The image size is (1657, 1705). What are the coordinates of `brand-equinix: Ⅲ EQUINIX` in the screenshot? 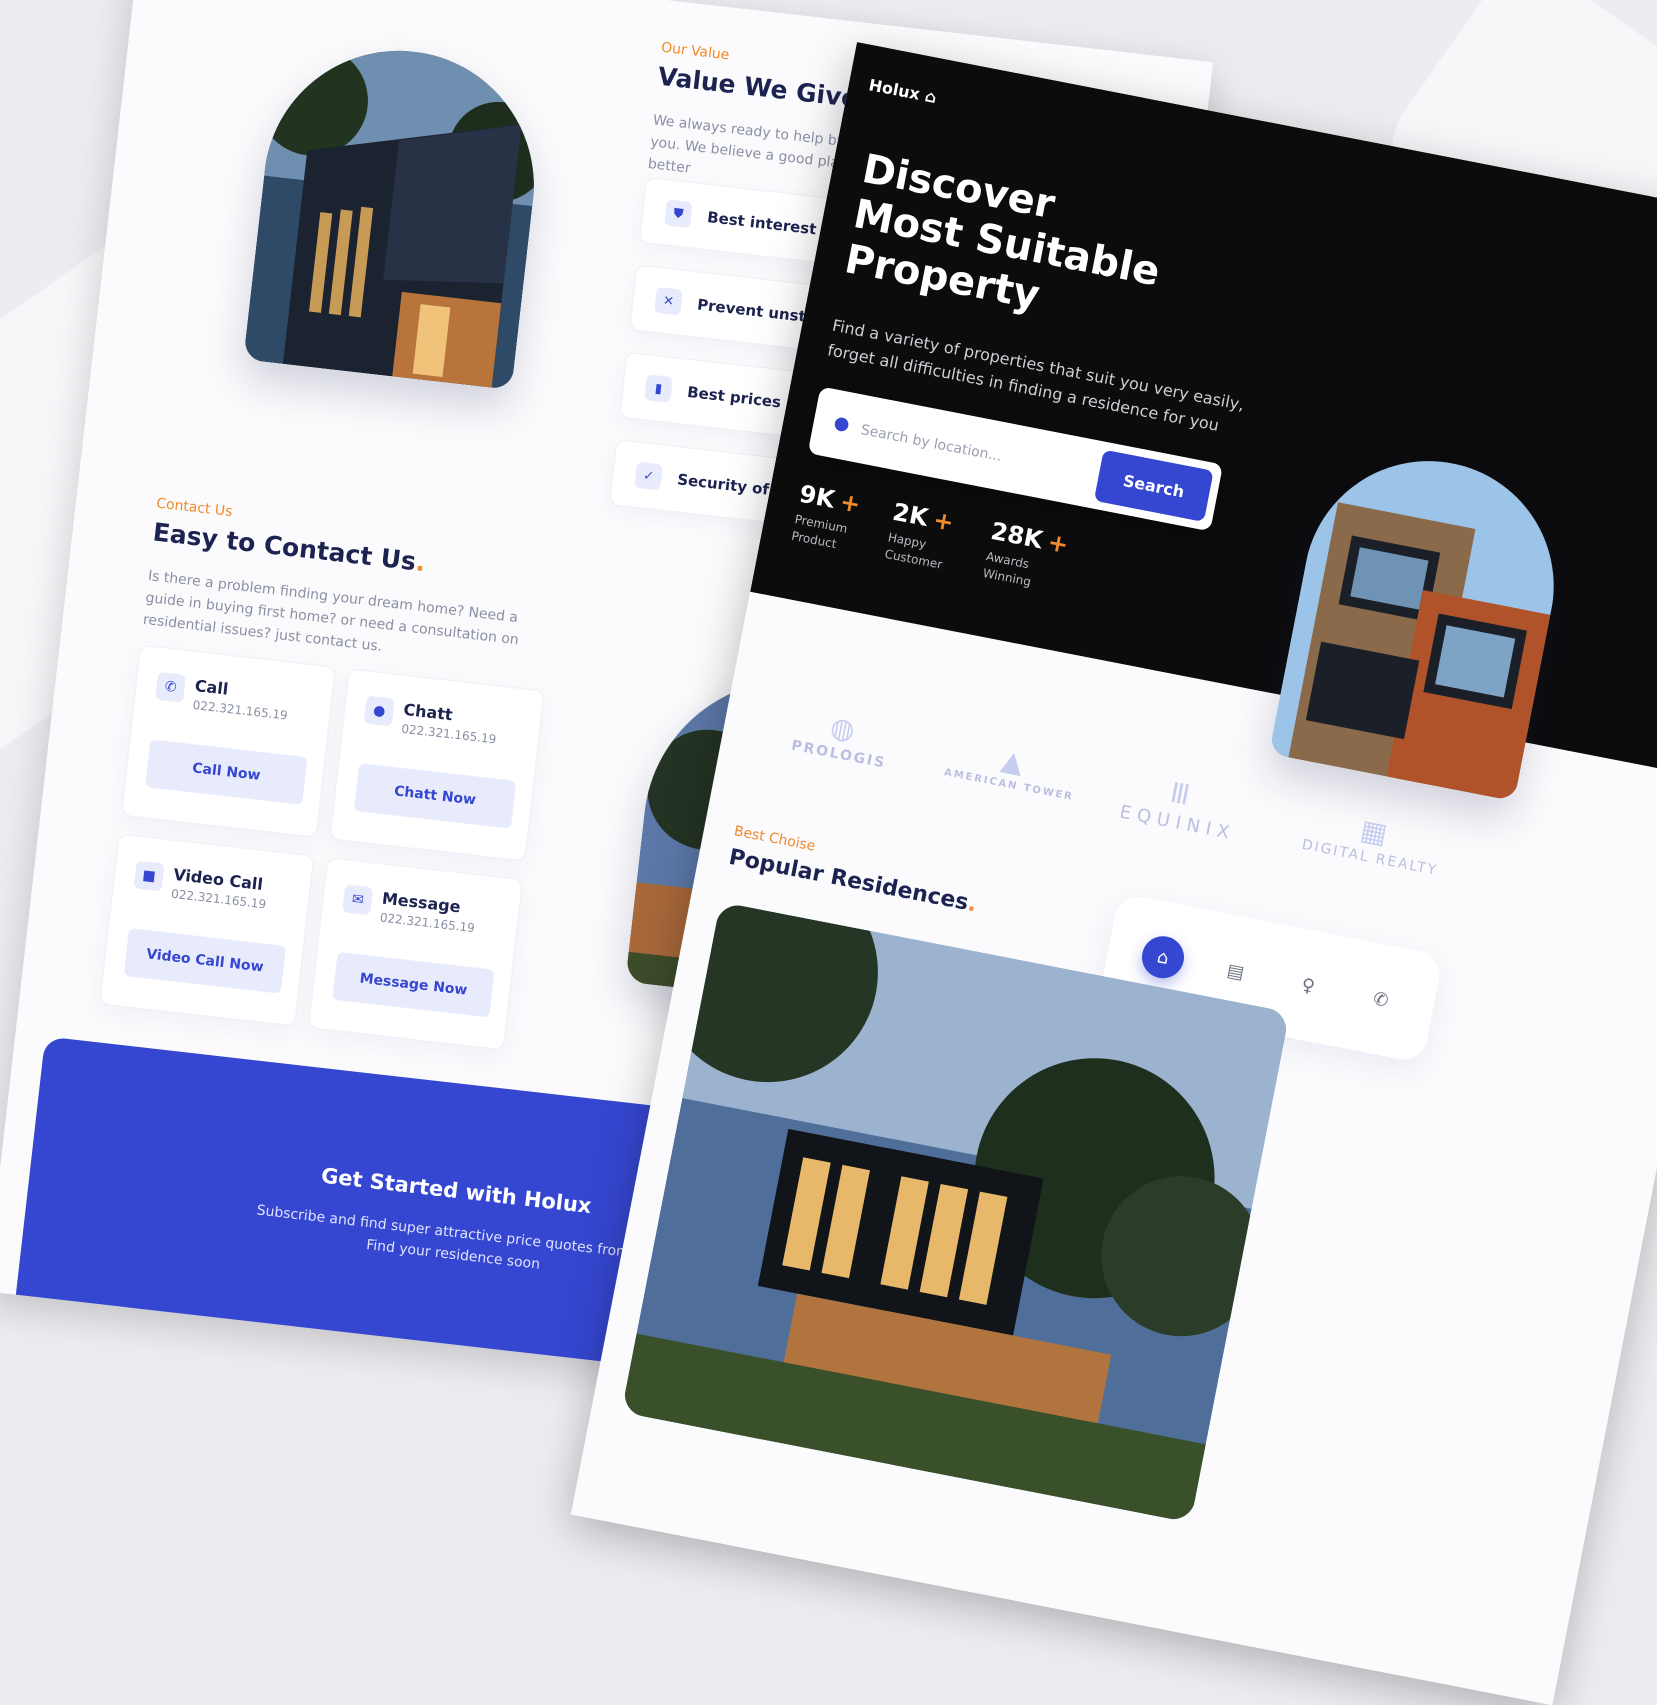 It's located at (1181, 806).